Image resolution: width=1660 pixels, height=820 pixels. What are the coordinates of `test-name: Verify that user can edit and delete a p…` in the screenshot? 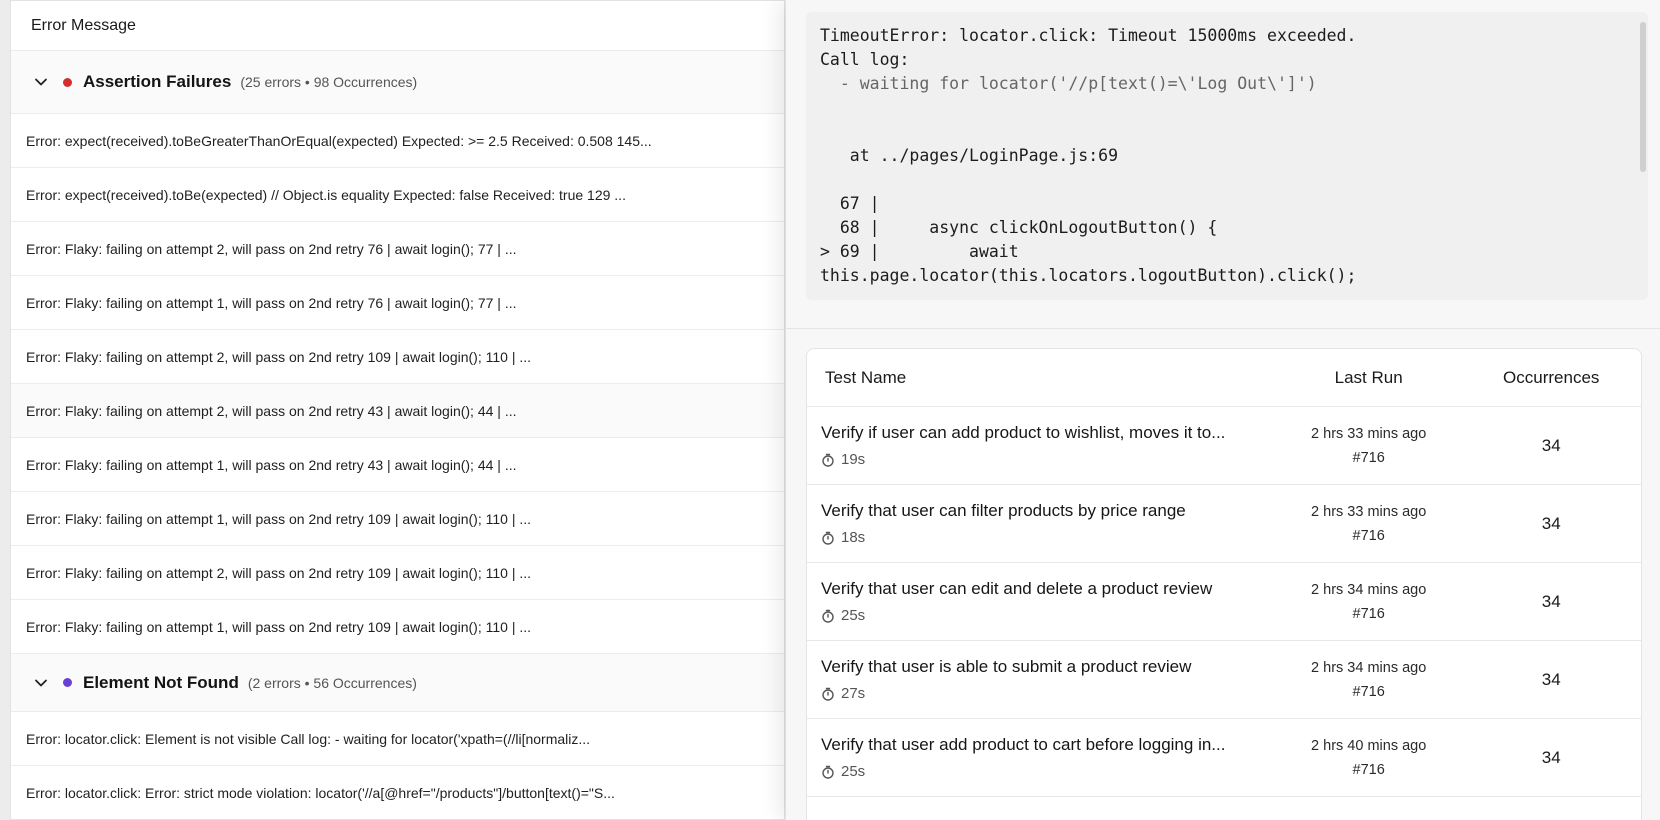 It's located at (1038, 589).